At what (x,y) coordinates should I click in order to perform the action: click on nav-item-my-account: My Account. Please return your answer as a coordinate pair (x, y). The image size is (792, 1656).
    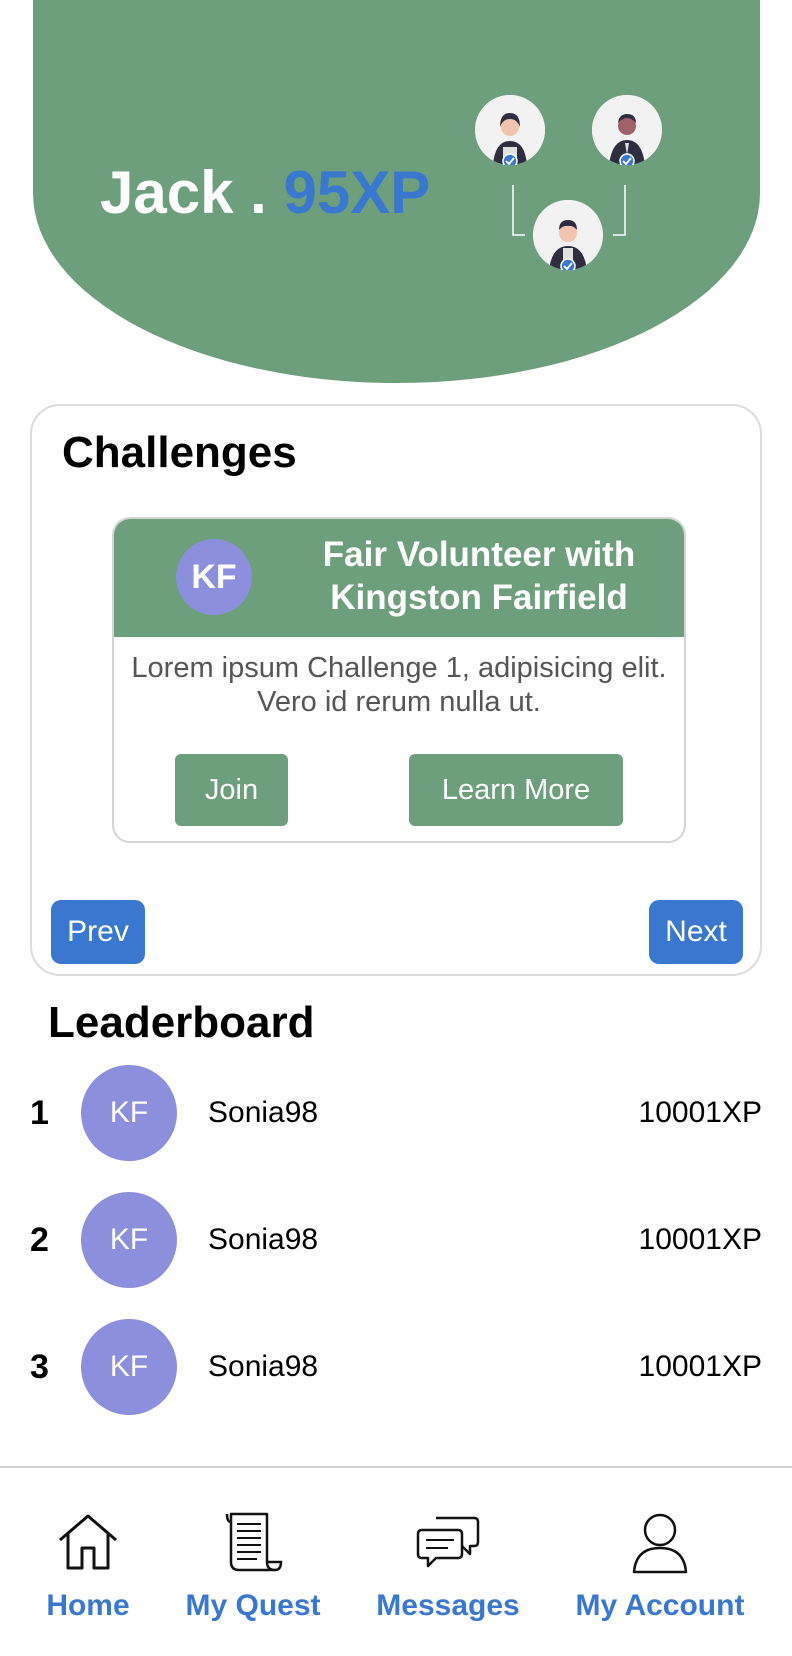
    Looking at the image, I should click on (660, 1562).